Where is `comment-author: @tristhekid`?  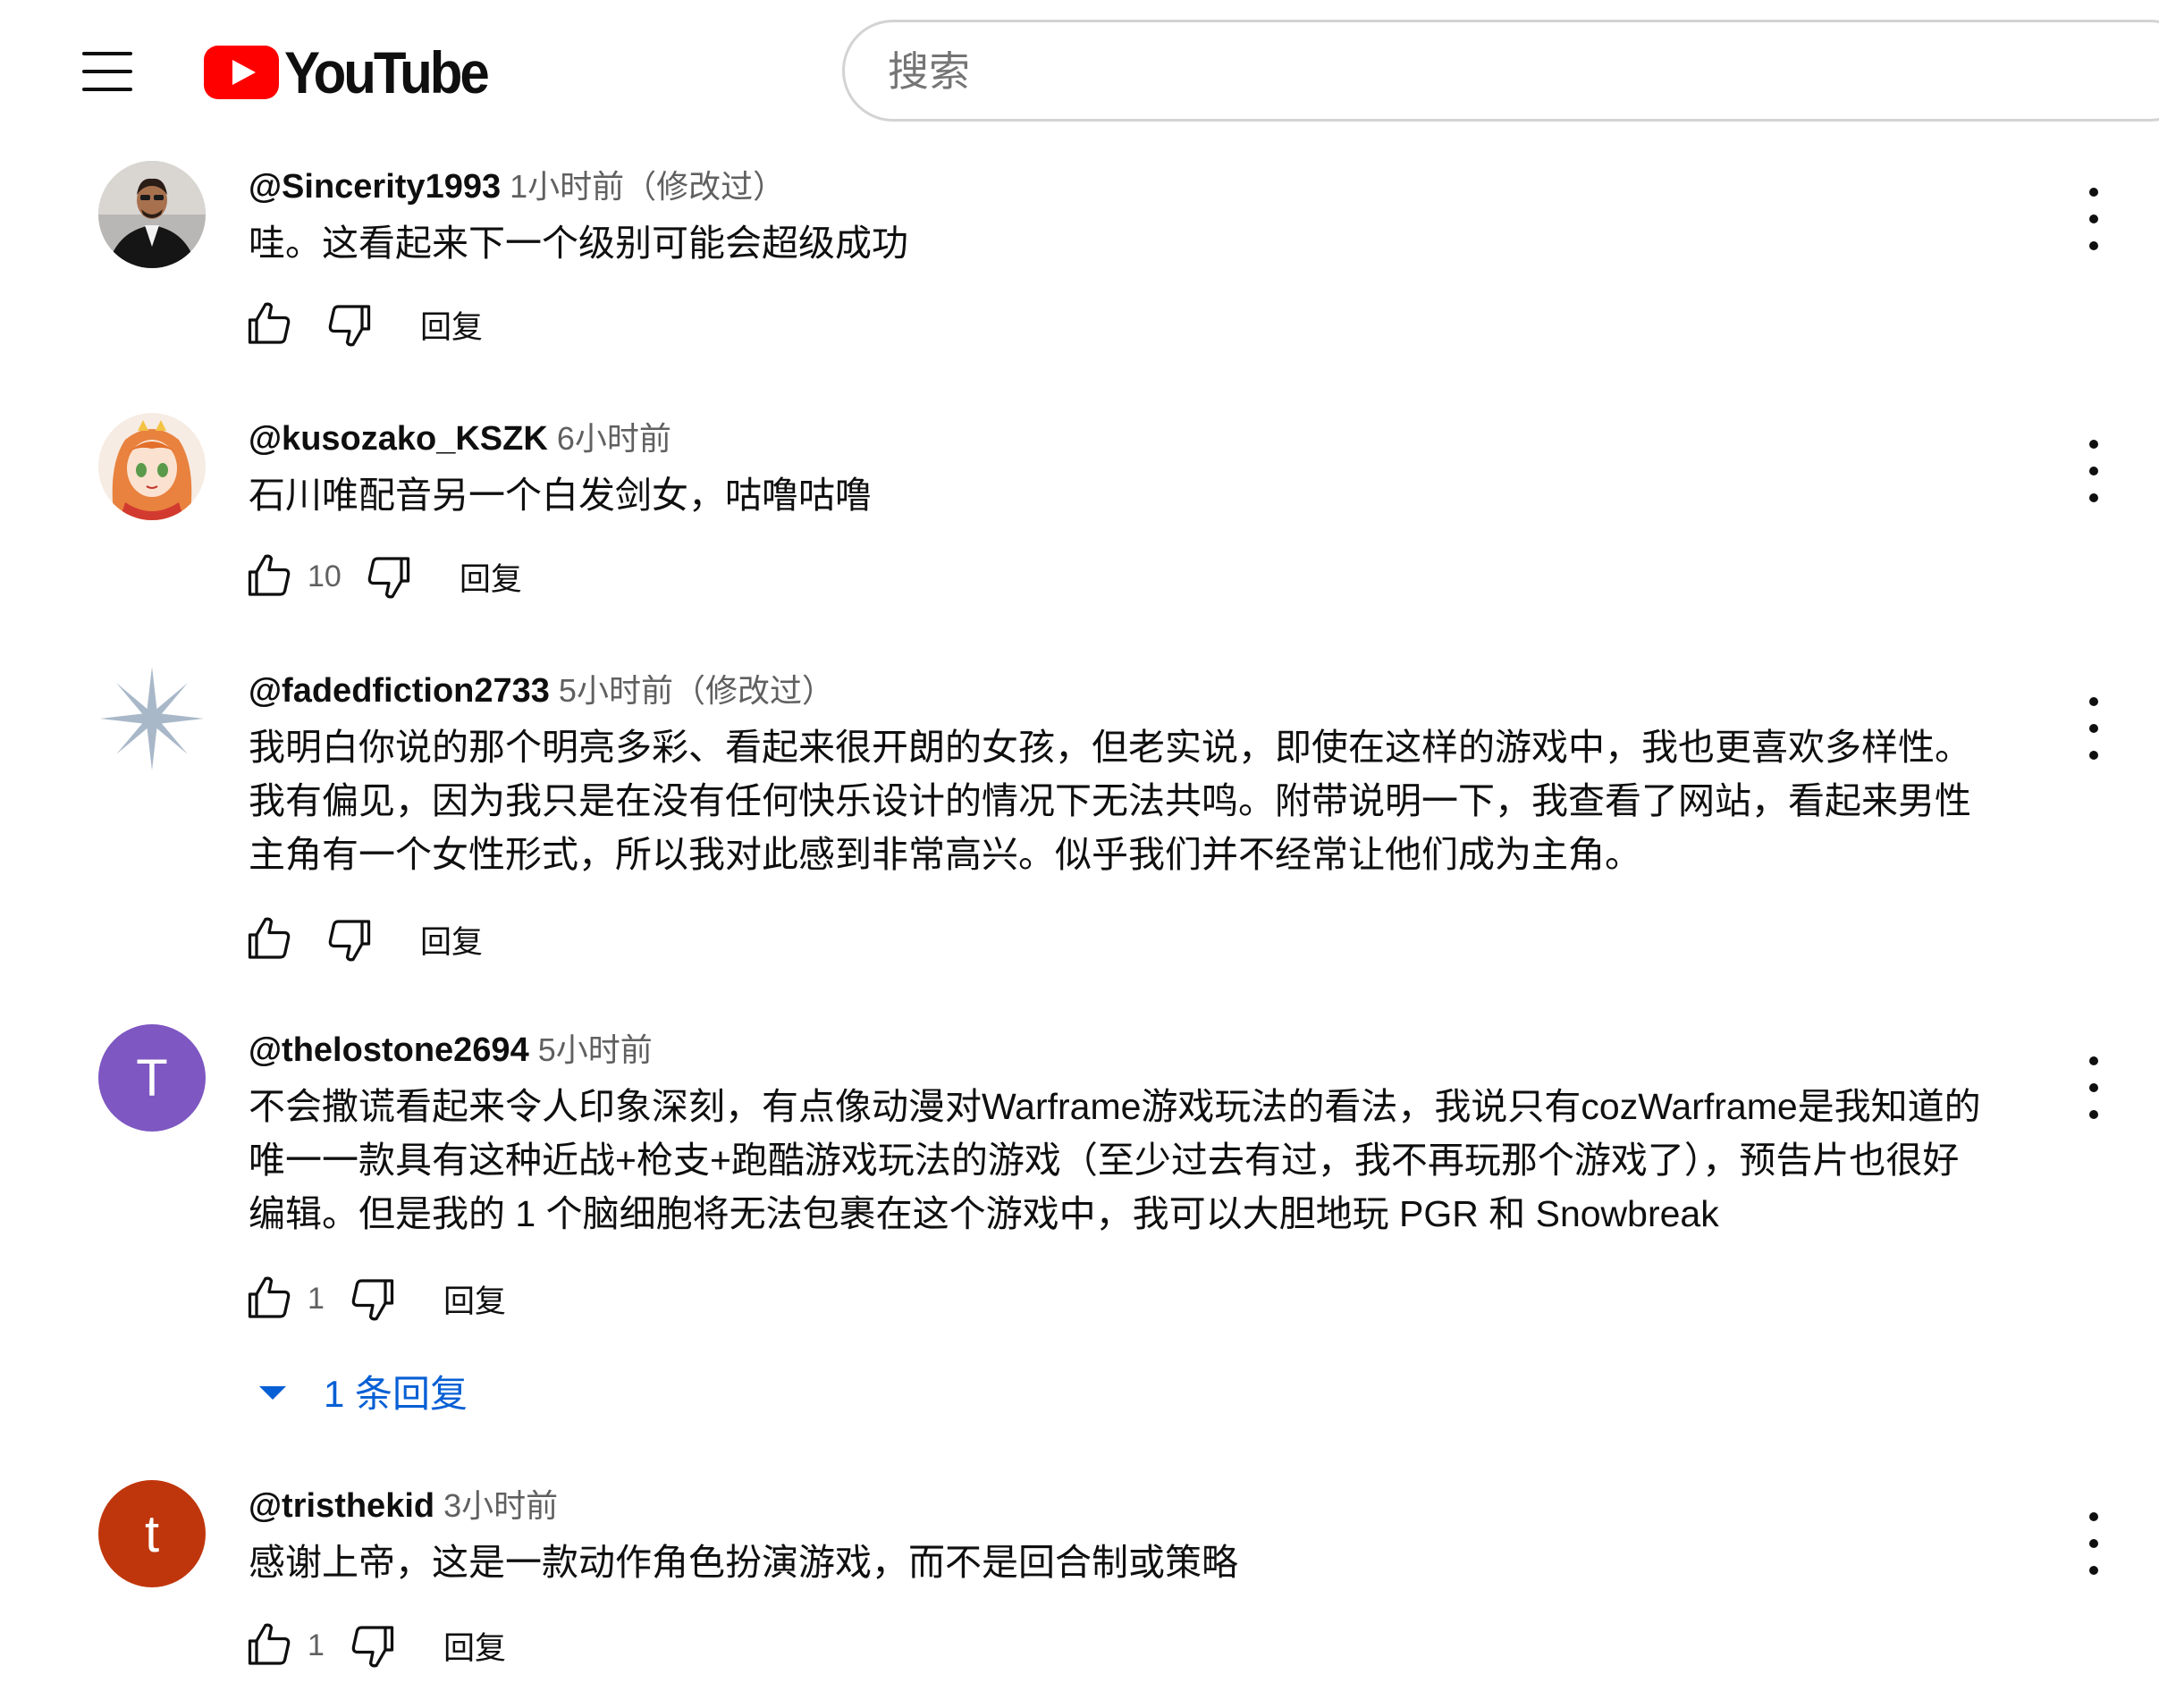 comment-author: @tristhekid is located at coordinates (341, 1506).